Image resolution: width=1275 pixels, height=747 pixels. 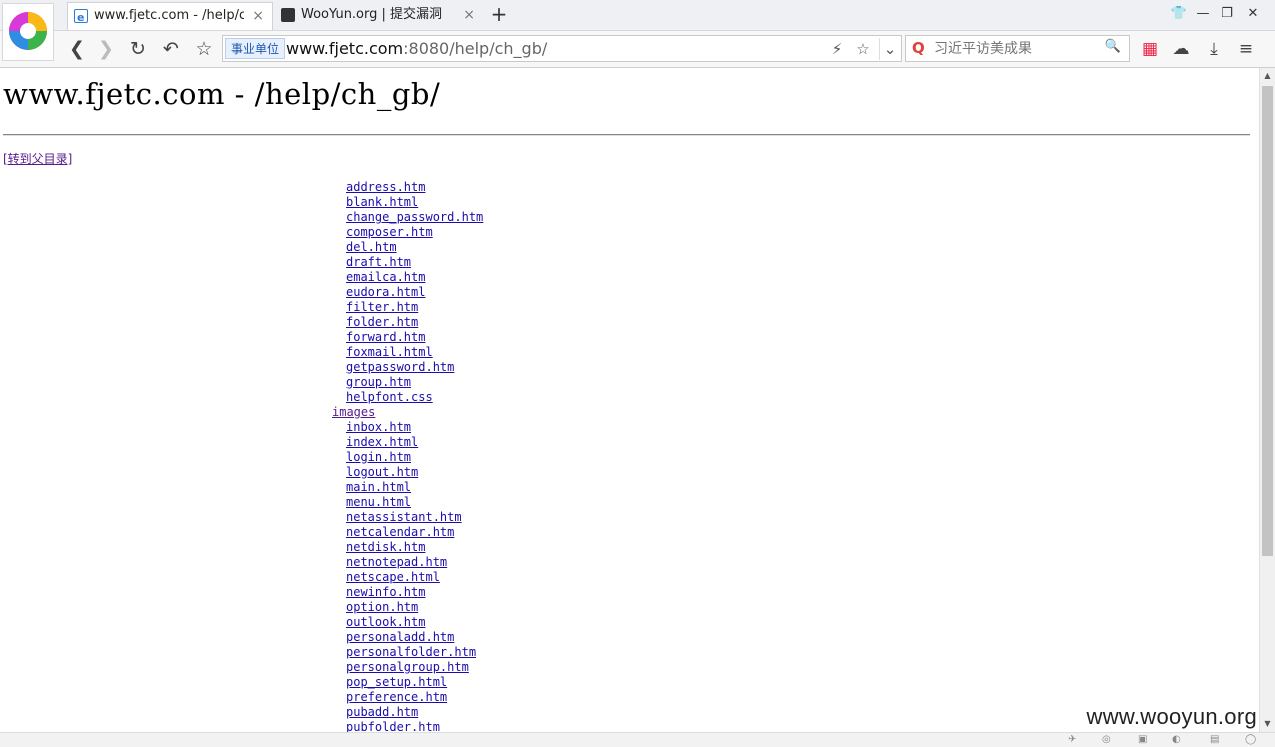 I want to click on status-icon: ▤, so click(x=1214, y=740).